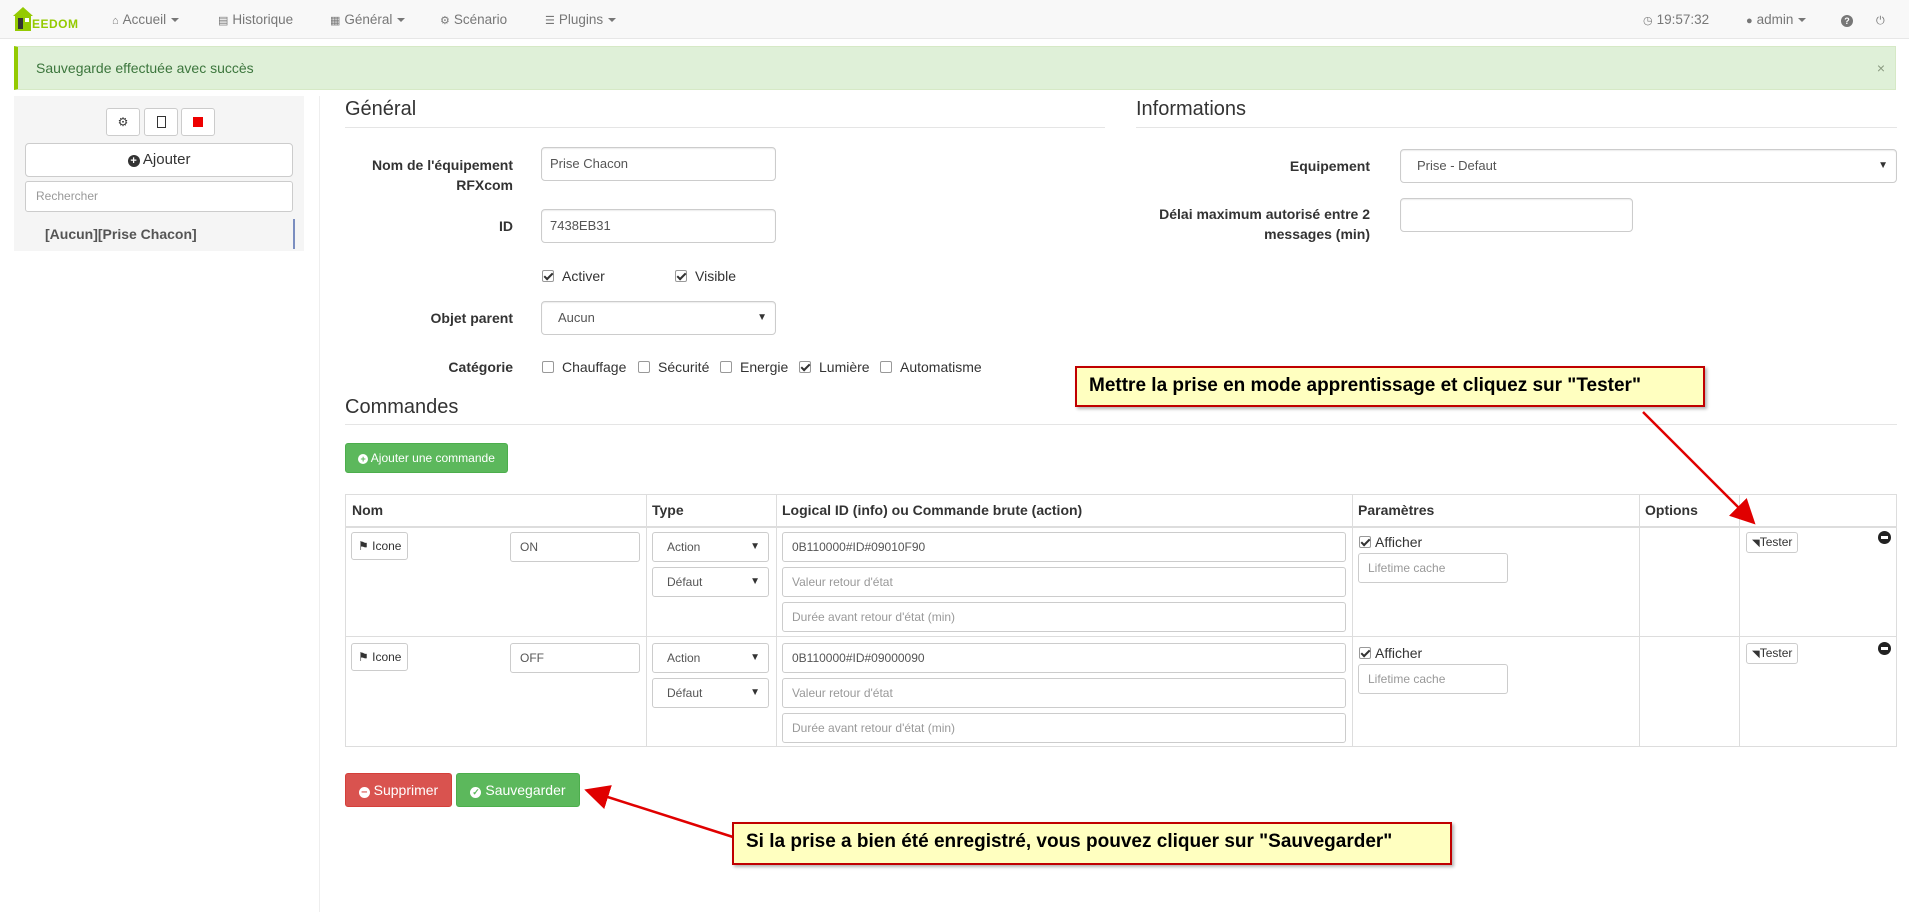 The width and height of the screenshot is (1909, 912). What do you see at coordinates (1699, 468) in the screenshot?
I see `arrow-to-test` at bounding box center [1699, 468].